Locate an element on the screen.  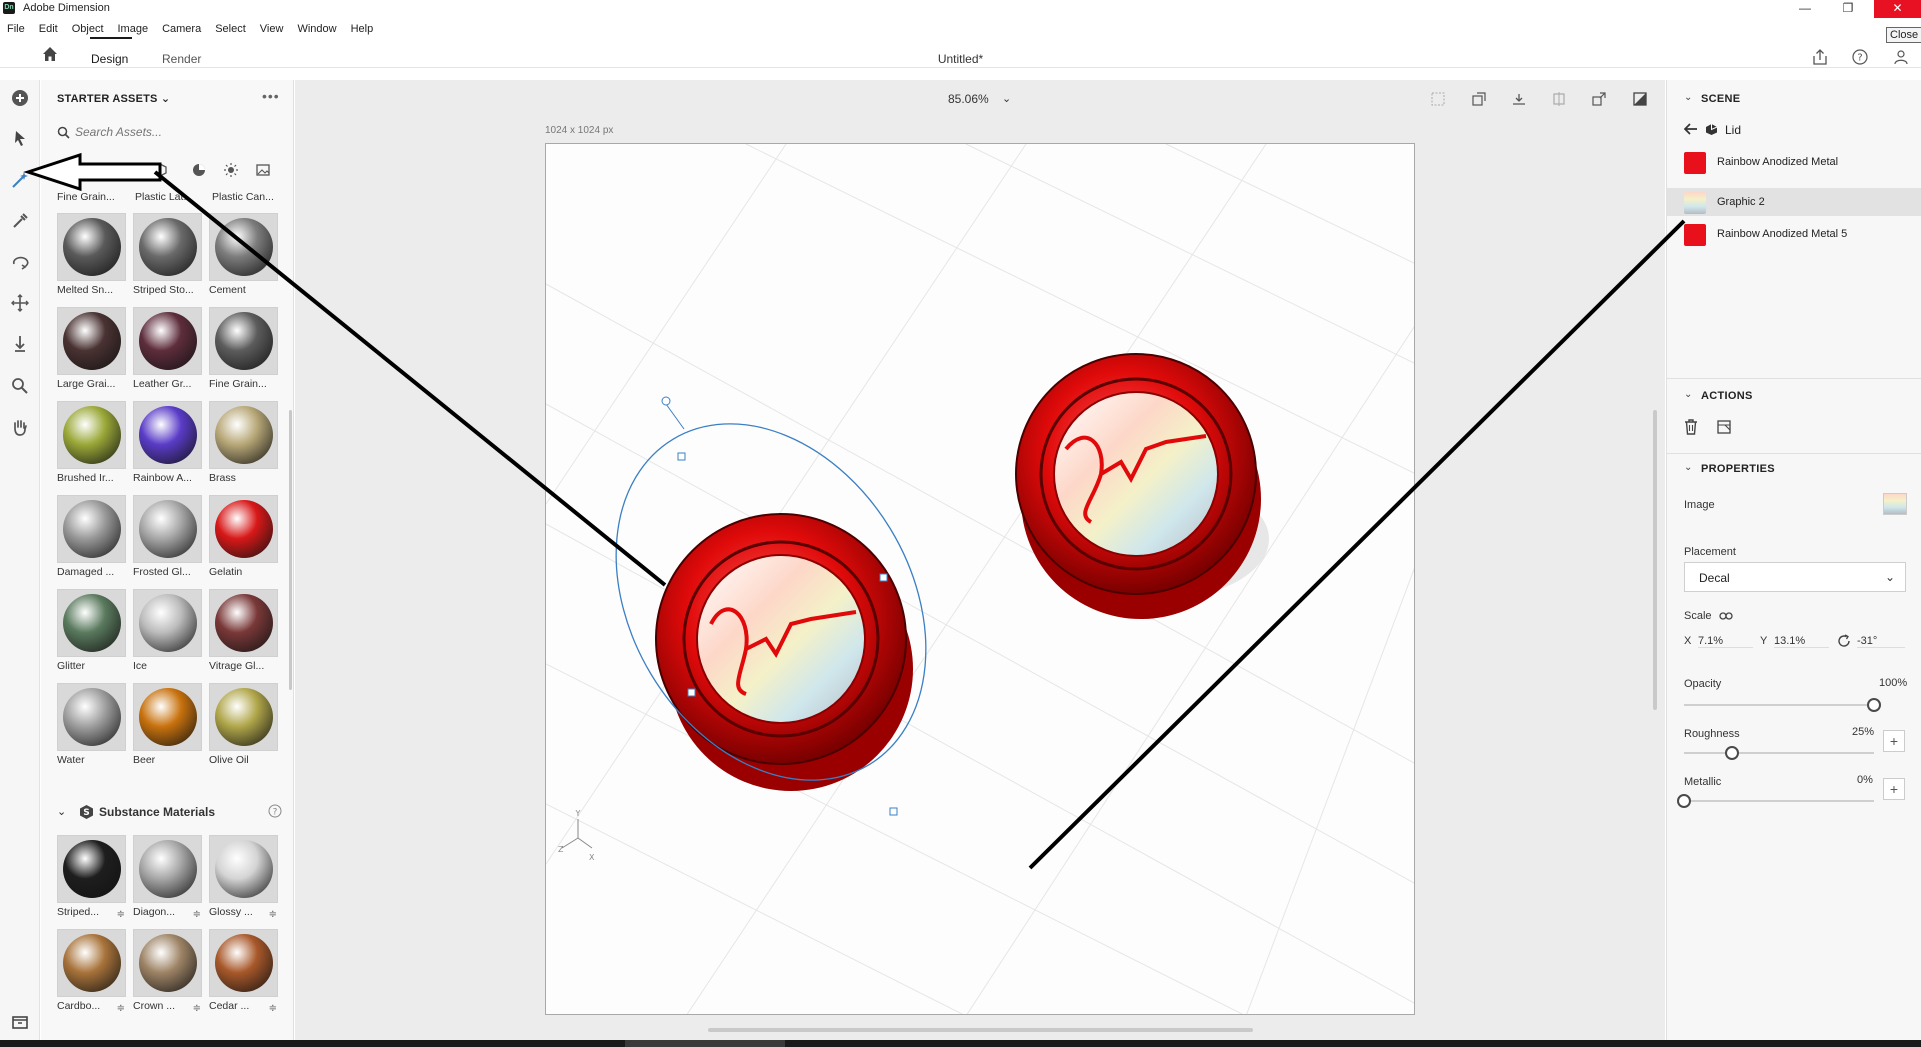
menu-help: Help is located at coordinates (362, 28).